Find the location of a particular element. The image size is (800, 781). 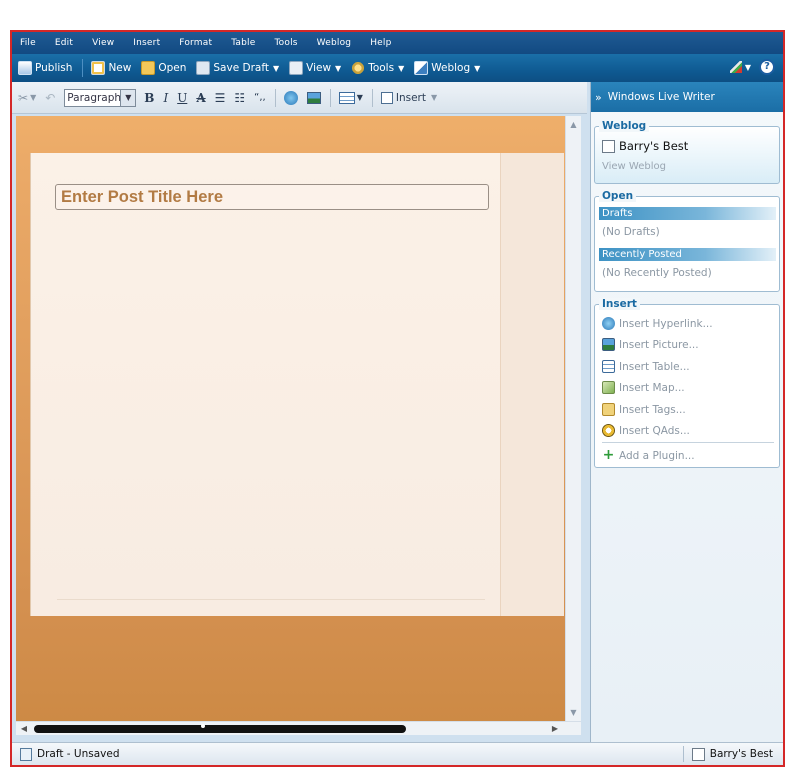

strikethrough-button: A is located at coordinates (200, 98).